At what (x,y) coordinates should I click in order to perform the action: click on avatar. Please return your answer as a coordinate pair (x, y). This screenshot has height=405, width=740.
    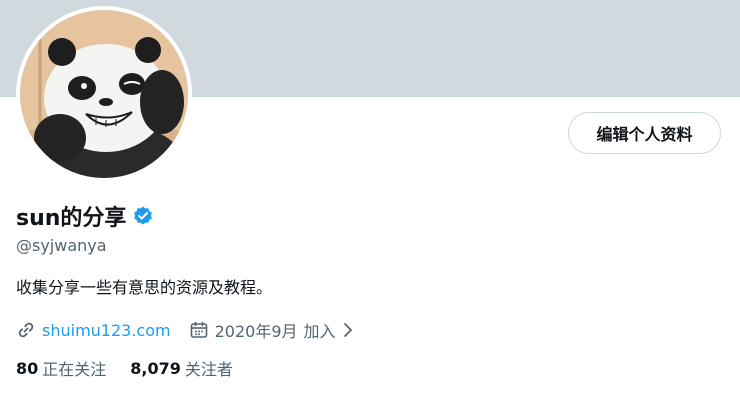
    Looking at the image, I should click on (104, 94).